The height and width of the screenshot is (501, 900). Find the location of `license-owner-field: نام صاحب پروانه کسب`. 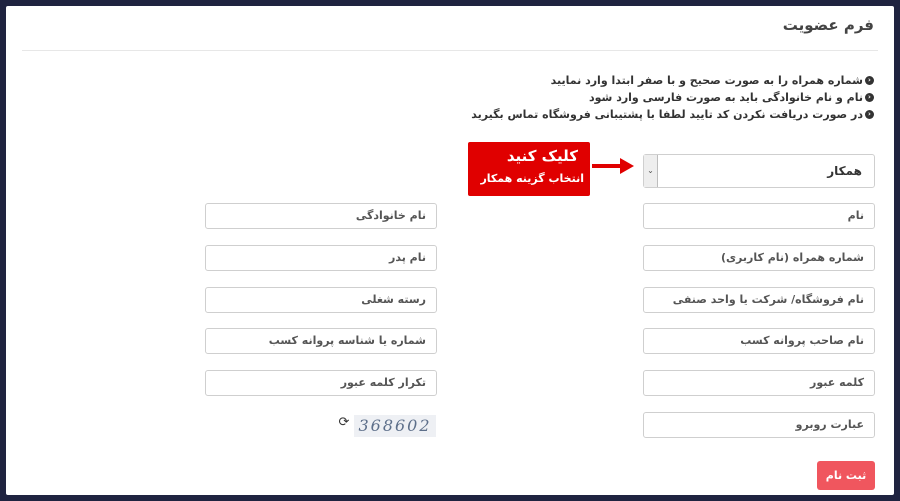

license-owner-field: نام صاحب پروانه کسب is located at coordinates (759, 341).